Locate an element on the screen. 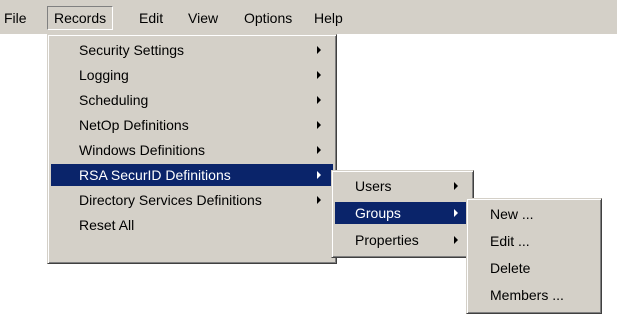  menu-item-groups: Groups is located at coordinates (402, 213).